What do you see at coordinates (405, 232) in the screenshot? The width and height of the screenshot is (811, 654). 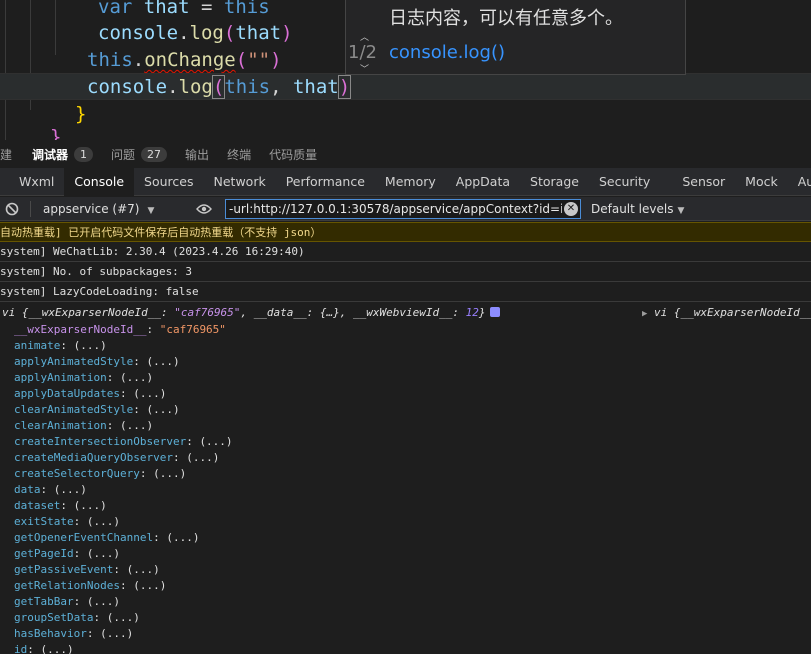 I see `console-message-warning: 自动热重载] 已开启代码文件保存后自动热重载（不支持 json）` at bounding box center [405, 232].